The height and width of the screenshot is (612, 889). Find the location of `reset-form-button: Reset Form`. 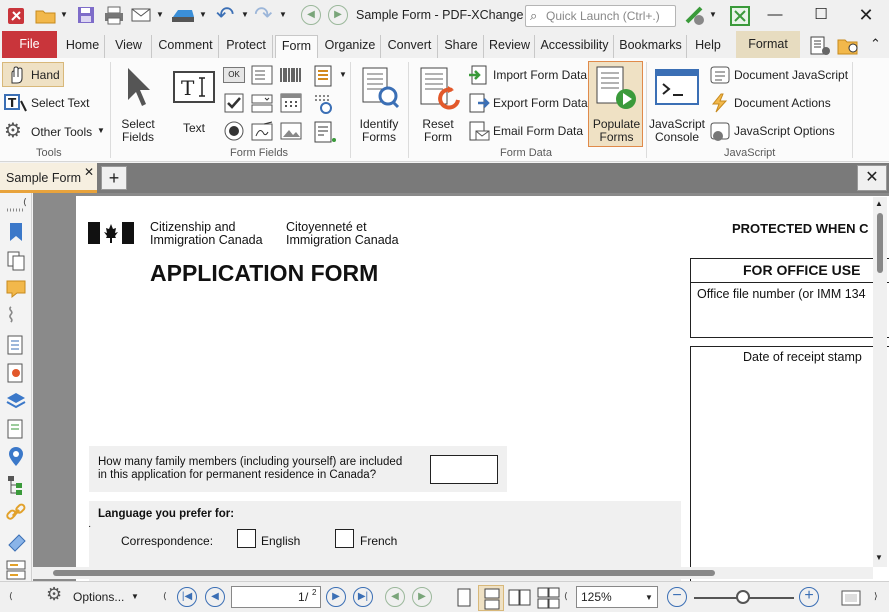

reset-form-button: Reset Form is located at coordinates (438, 104).